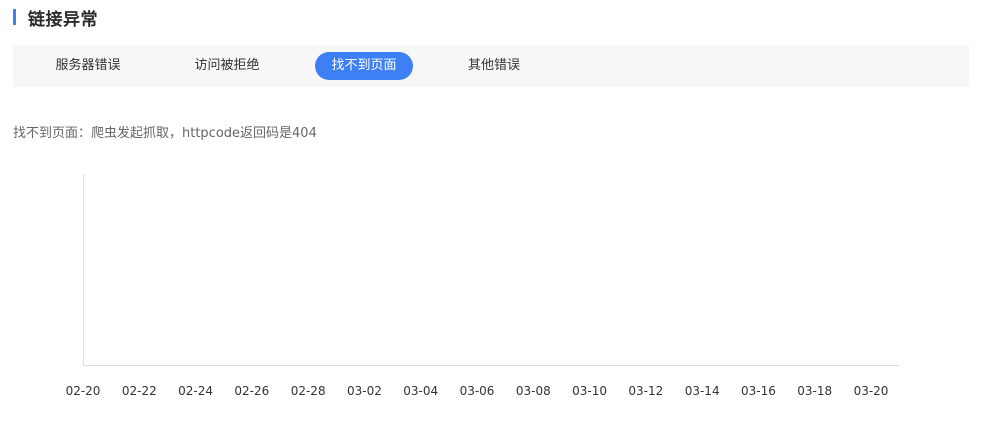 This screenshot has width=982, height=424. Describe the element at coordinates (494, 66) in the screenshot. I see `tab-other-error: 其他错误` at that location.